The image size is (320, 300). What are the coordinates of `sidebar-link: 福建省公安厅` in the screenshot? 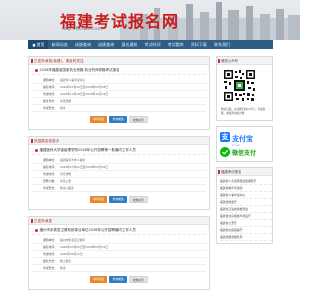 It's located at (246, 223).